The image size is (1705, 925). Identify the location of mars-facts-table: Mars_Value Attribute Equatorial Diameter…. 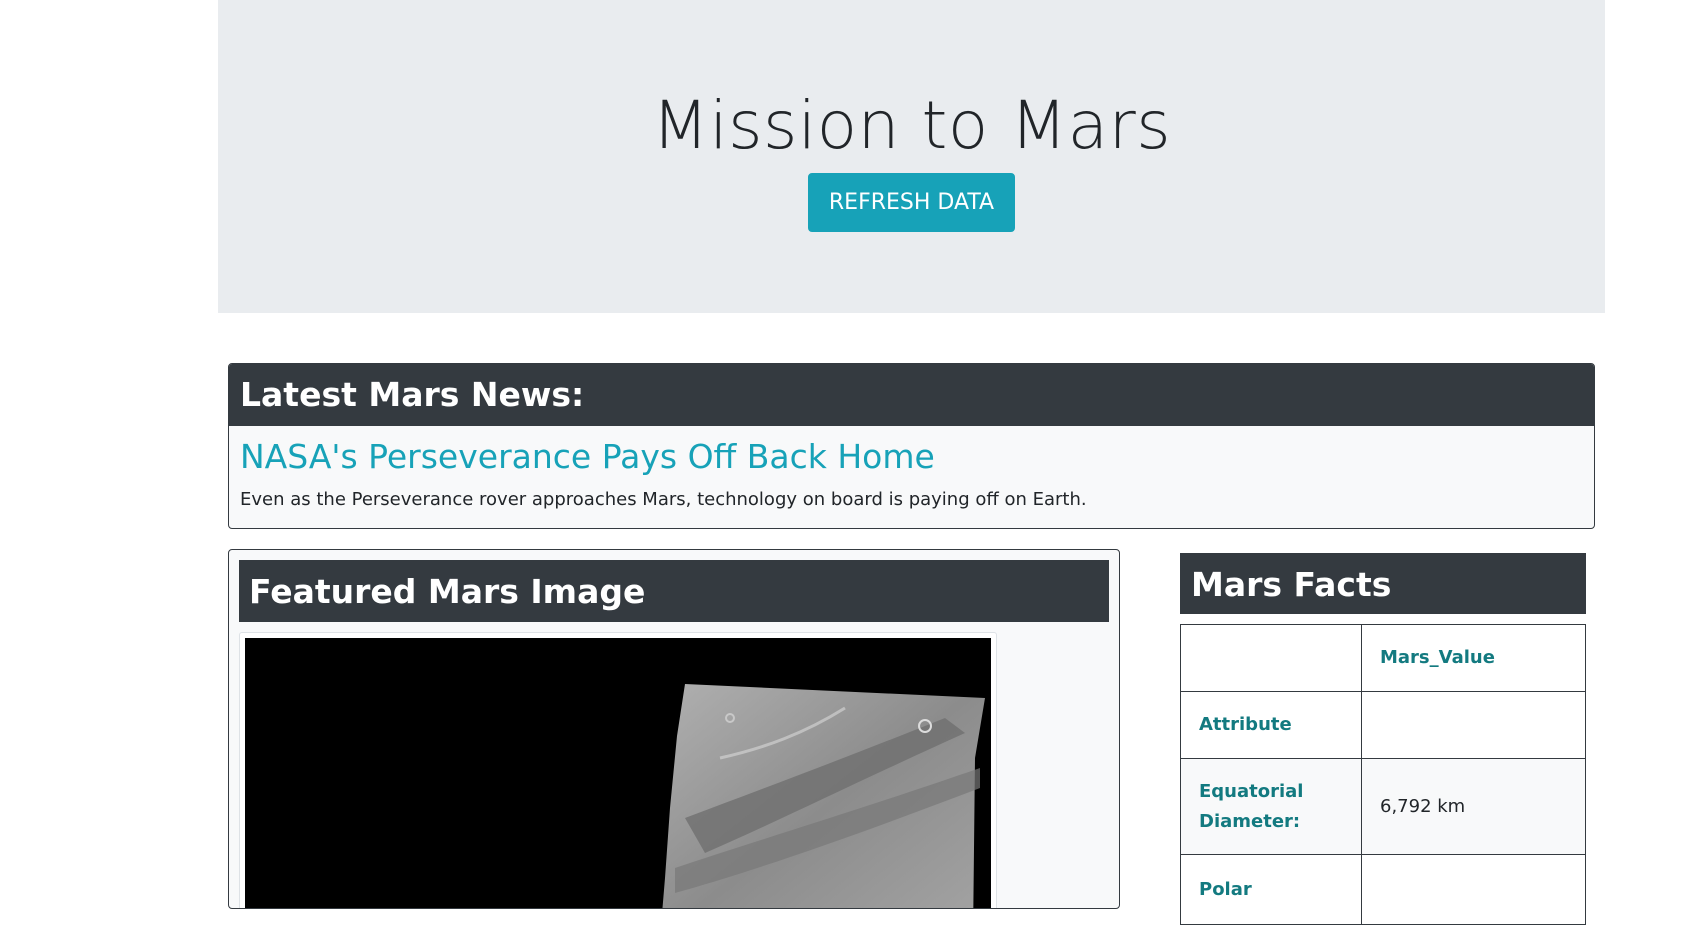
(1383, 774).